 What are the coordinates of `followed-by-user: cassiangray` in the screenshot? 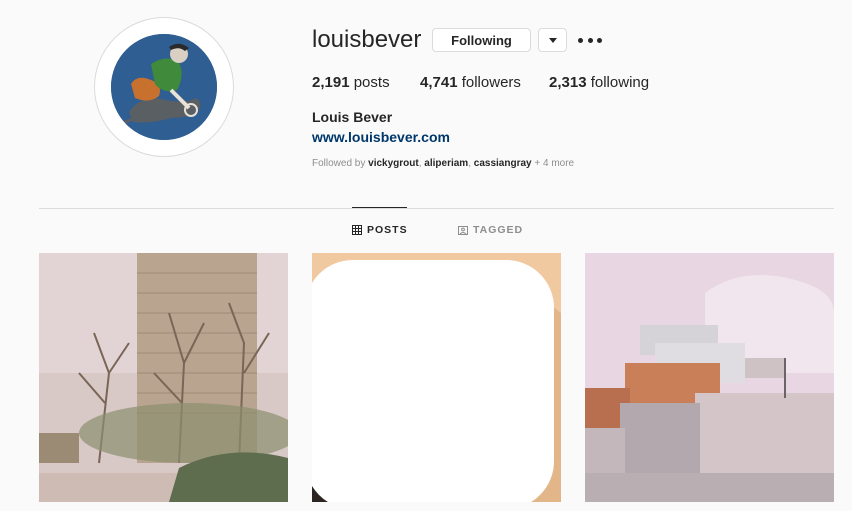 It's located at (502, 163).